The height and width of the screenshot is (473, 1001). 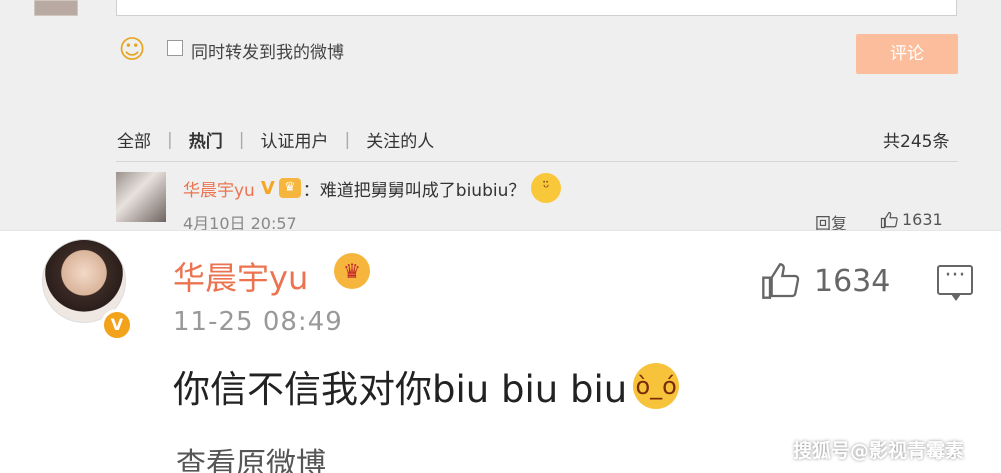 What do you see at coordinates (414, 190) in the screenshot?
I see `comment-text: ：难道把舅舅叫成了biubiu？` at bounding box center [414, 190].